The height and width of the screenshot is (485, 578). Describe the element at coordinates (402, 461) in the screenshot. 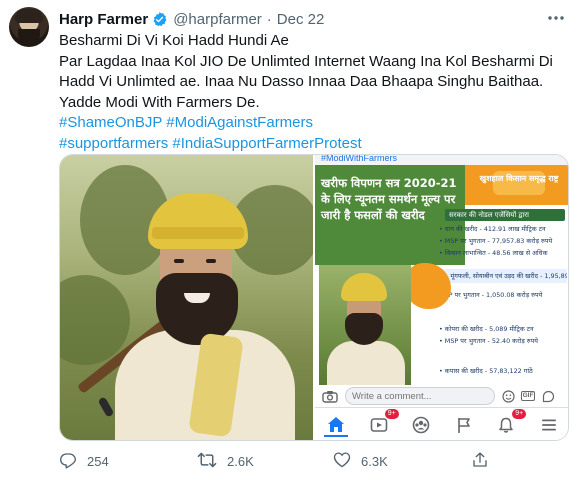

I see `like-button: 6.3K` at that location.